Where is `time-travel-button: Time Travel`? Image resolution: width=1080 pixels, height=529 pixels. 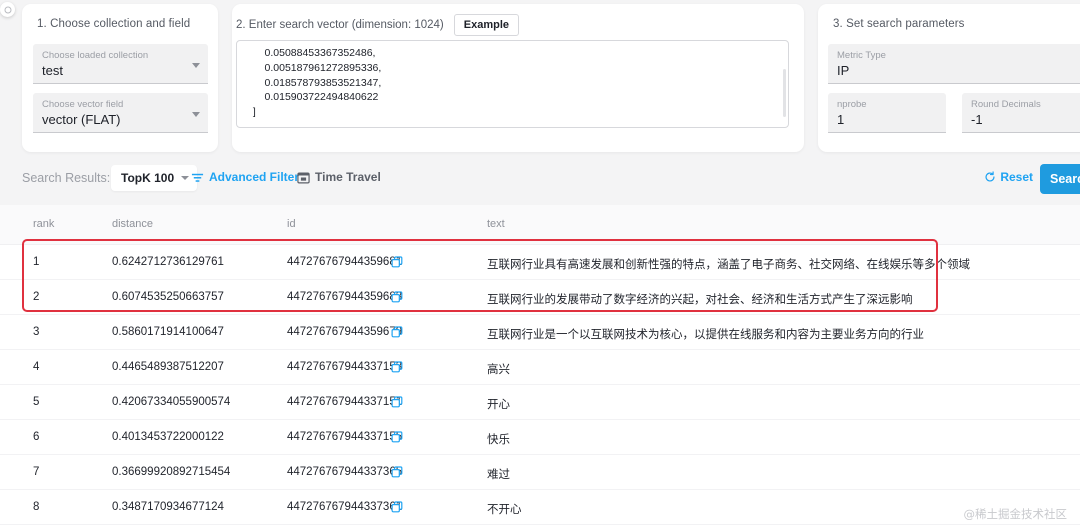 time-travel-button: Time Travel is located at coordinates (339, 177).